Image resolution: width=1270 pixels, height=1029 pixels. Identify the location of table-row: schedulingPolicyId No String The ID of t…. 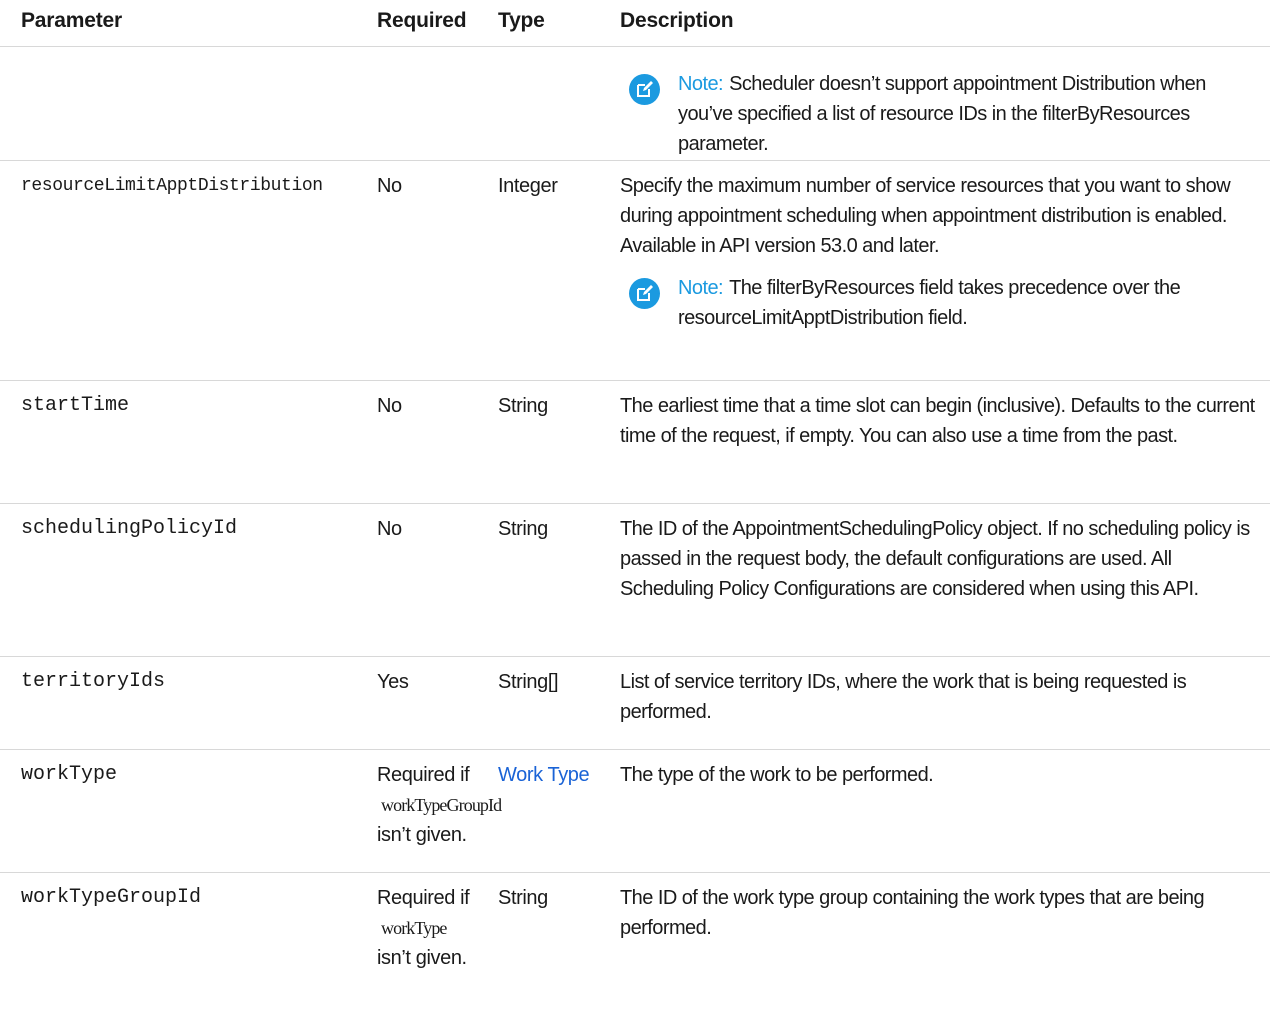
(635, 580).